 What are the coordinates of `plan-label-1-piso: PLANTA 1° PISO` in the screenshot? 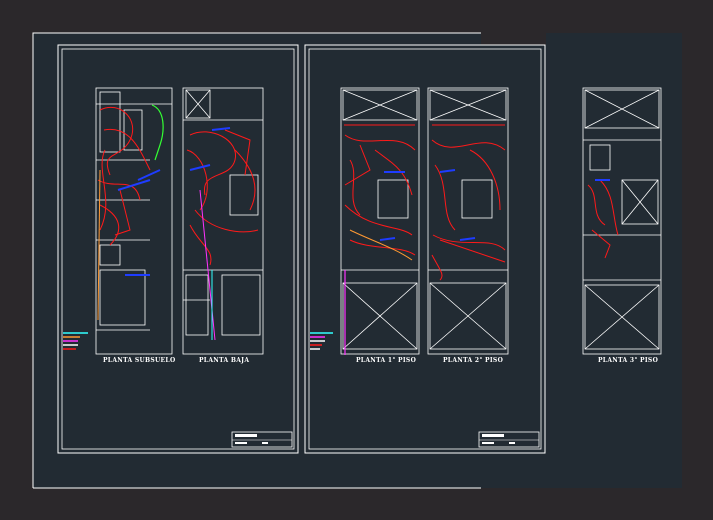 It's located at (386, 360).